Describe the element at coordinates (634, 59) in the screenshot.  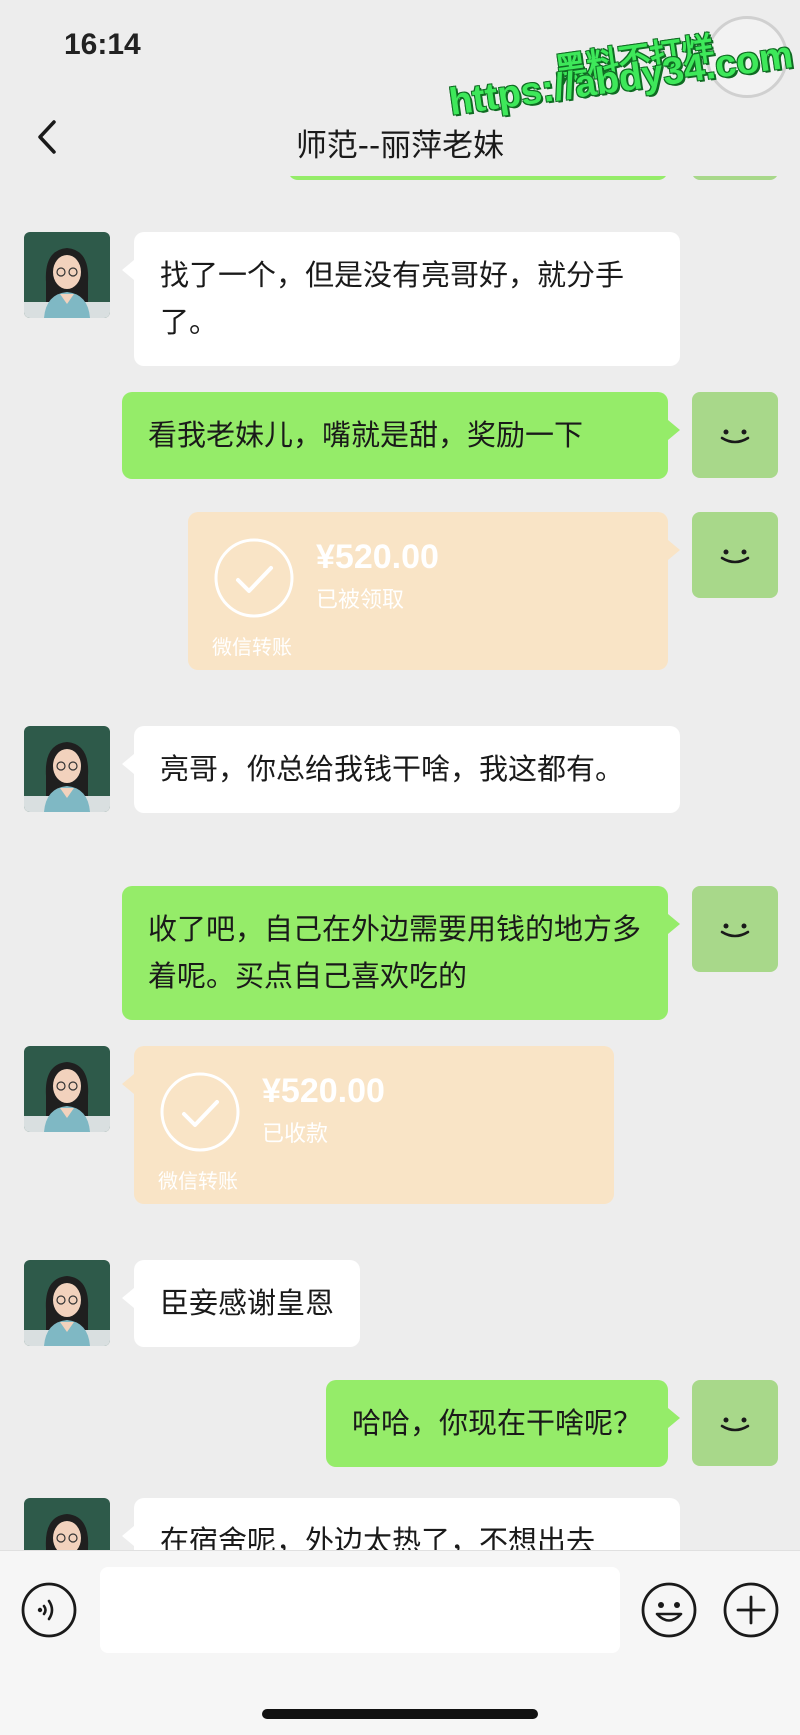
I see `watermark-line1: 黑料不打烊` at that location.